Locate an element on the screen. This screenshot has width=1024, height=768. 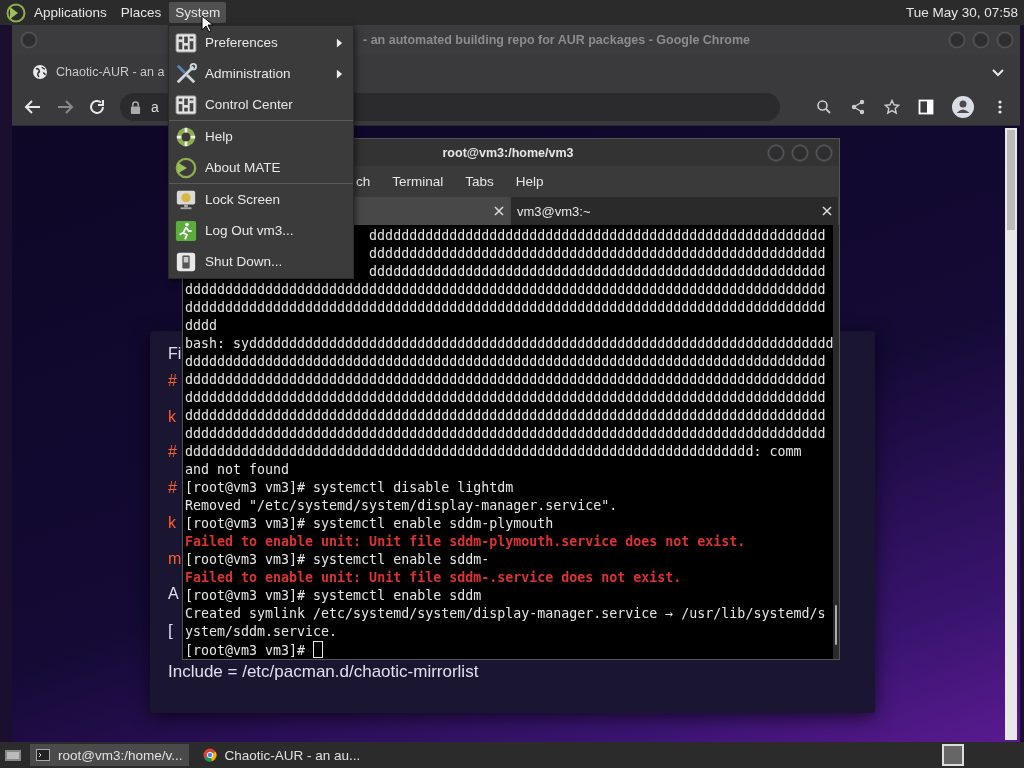
window-title: - an automated building repo for AUR packages - Google Chrome is located at coordinates (557, 40).